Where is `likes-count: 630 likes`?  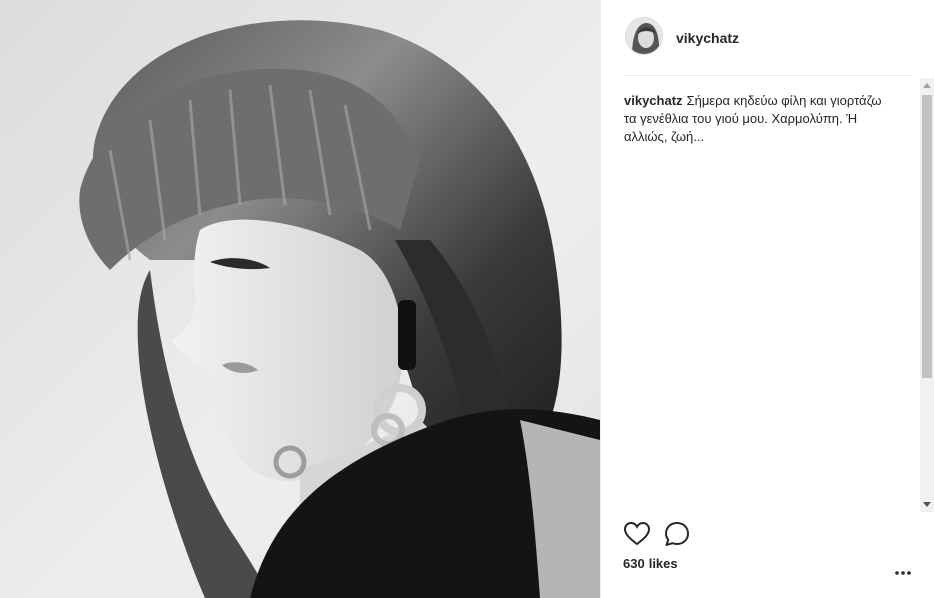 likes-count: 630 likes is located at coordinates (650, 563).